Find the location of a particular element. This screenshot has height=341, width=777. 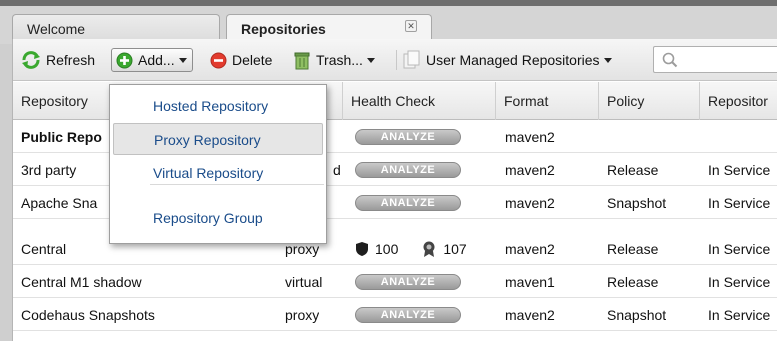

column-label: Repositor is located at coordinates (738, 101).